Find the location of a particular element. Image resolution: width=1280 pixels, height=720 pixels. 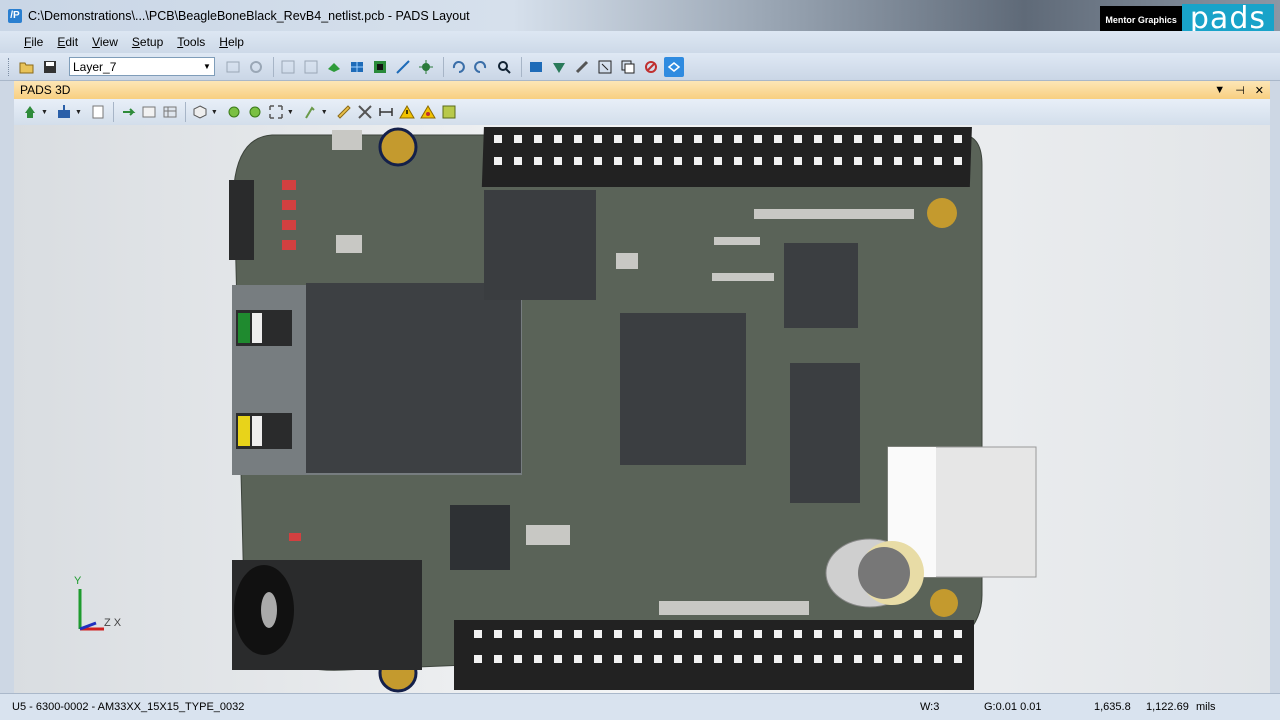

zoom-out-icon is located at coordinates (311, 67).